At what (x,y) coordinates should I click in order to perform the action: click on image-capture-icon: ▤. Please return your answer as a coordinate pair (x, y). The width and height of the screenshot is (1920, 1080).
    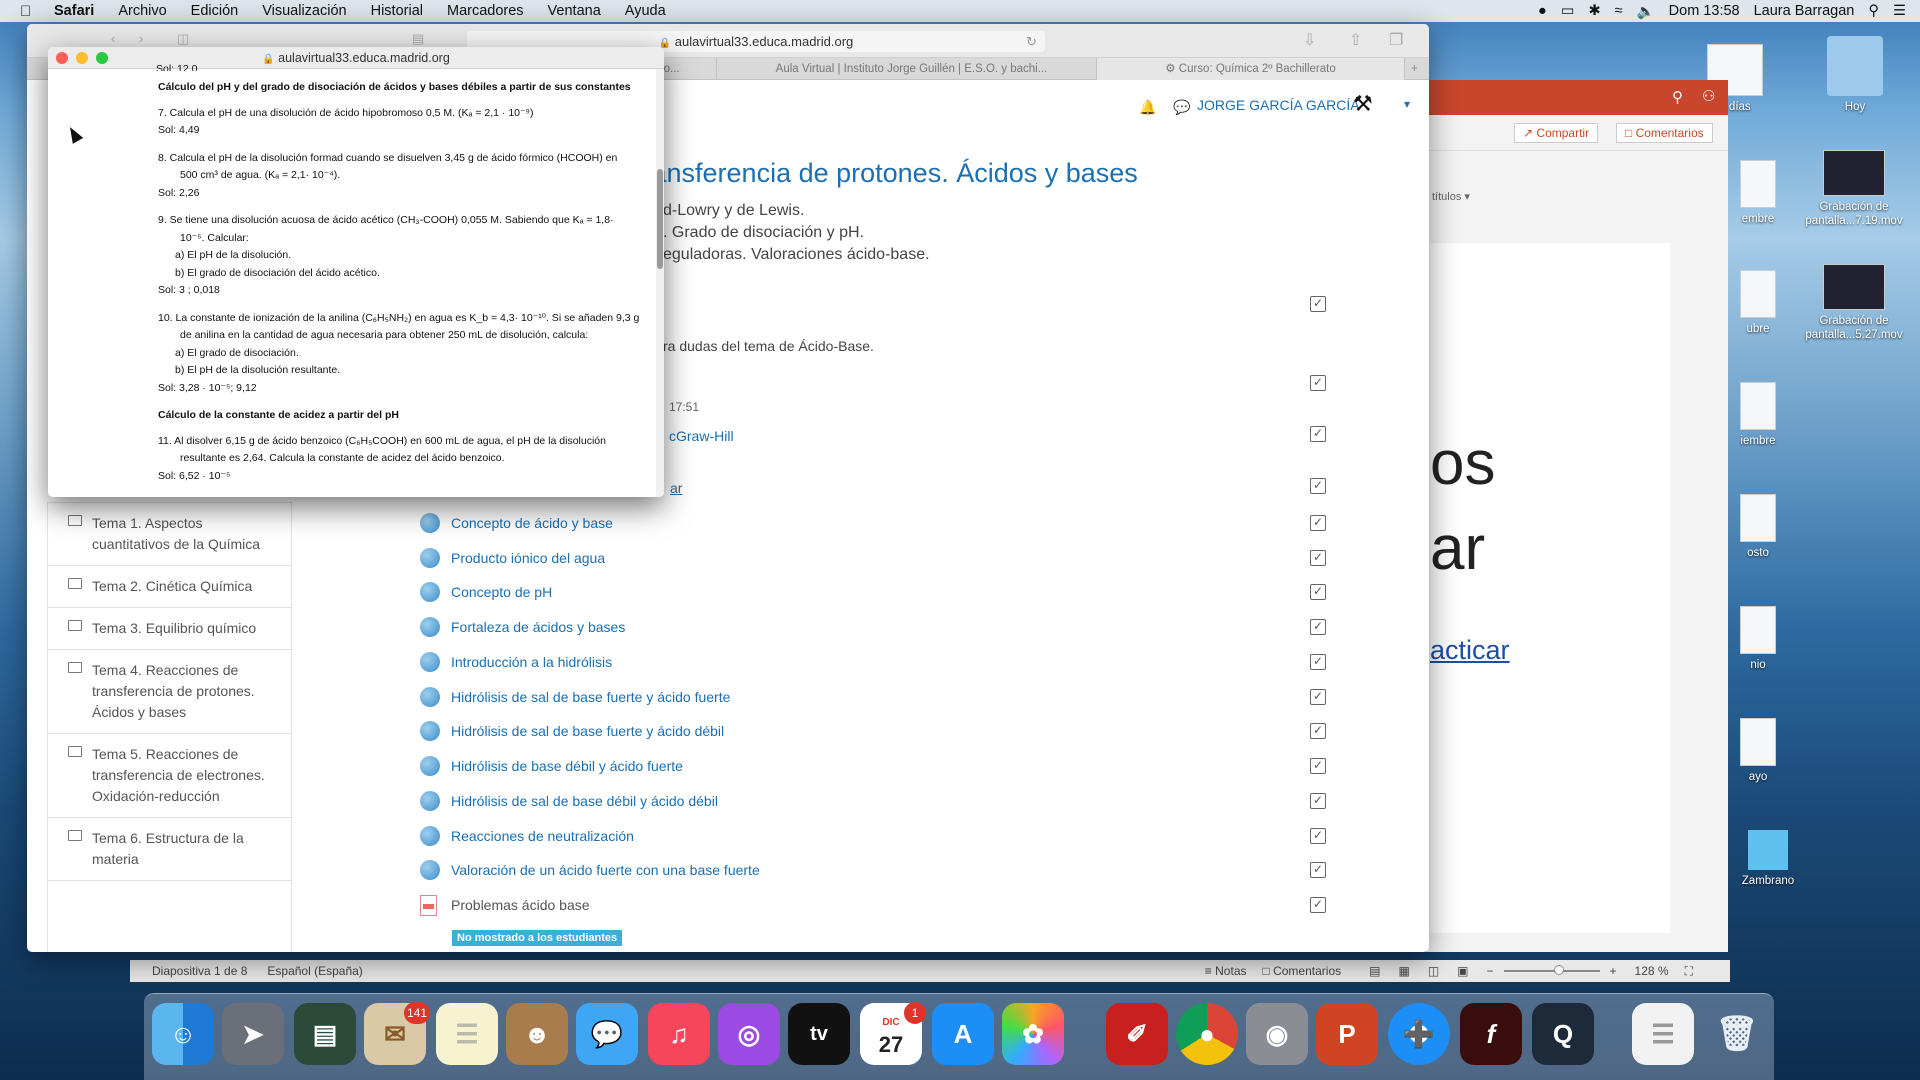
    Looking at the image, I should click on (325, 1034).